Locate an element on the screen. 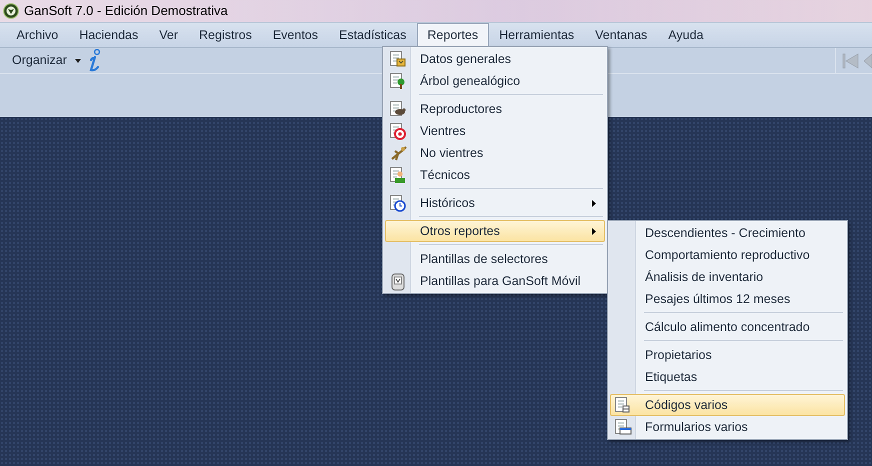 This screenshot has height=466, width=872. menu-item: Códigos varios is located at coordinates (727, 405).